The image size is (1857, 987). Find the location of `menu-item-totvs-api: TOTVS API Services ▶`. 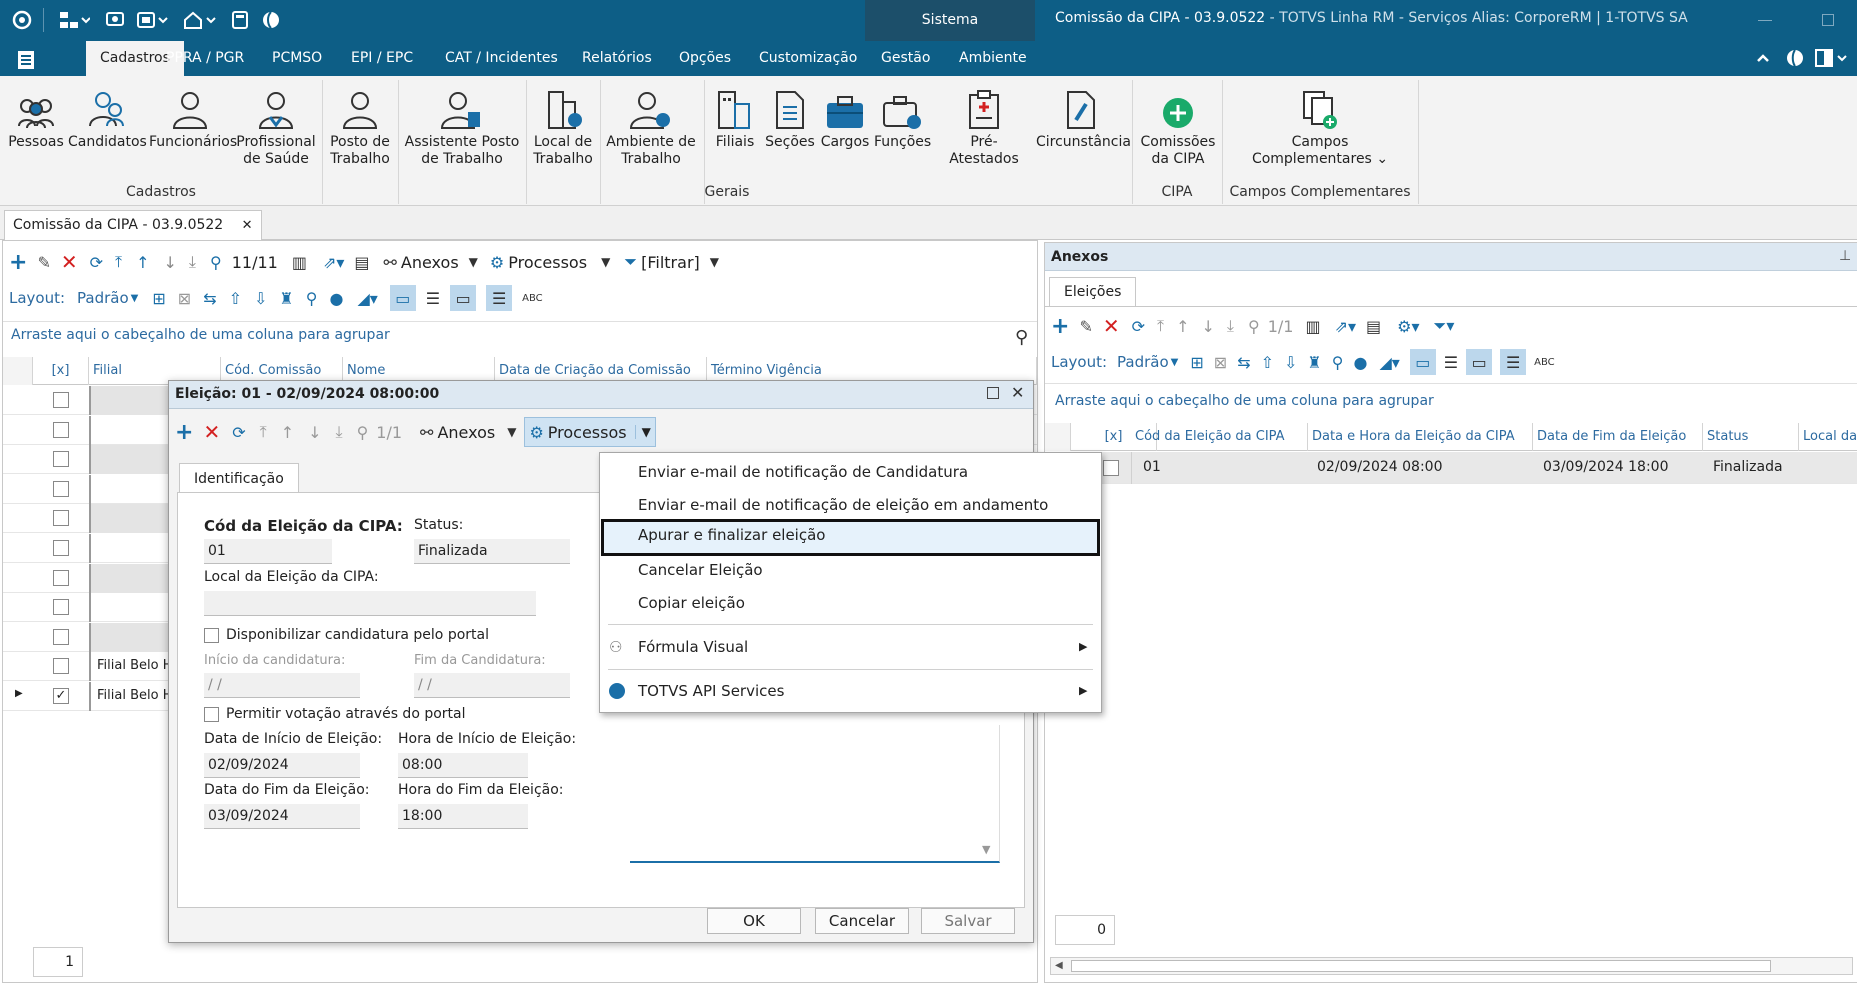

menu-item-totvs-api: TOTVS API Services ▶ is located at coordinates (850, 691).